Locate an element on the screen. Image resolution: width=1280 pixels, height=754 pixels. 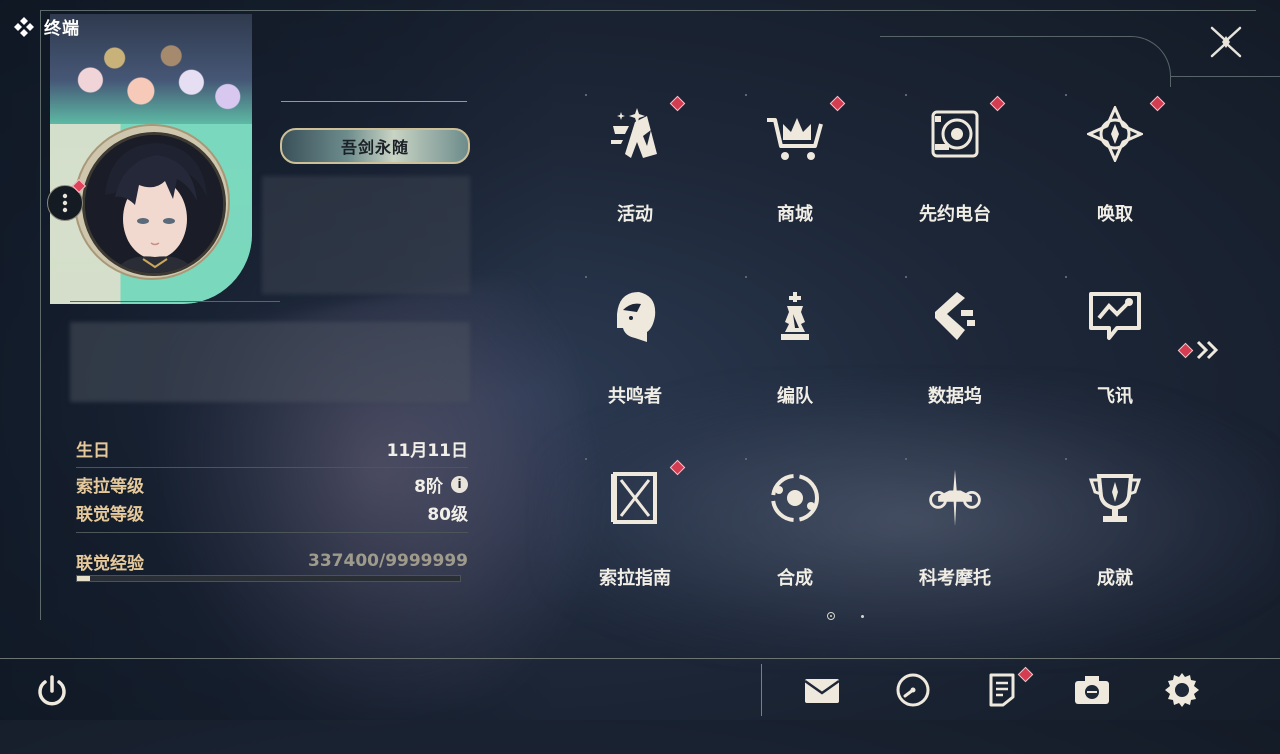
stat-birthday: 生日 11月11日 is located at coordinates (272, 448).